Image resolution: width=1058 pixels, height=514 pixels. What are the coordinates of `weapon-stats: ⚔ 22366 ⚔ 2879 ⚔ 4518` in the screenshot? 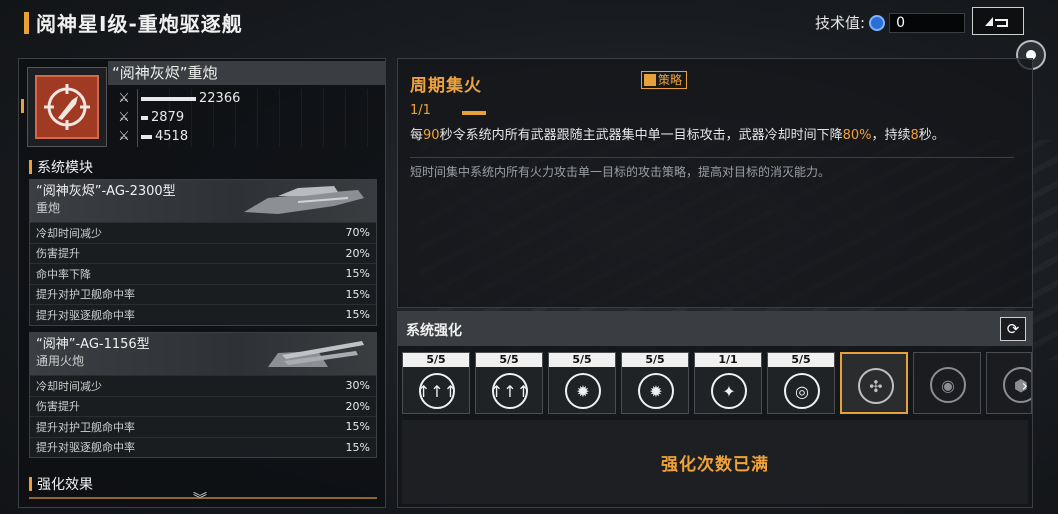 It's located at (248, 117).